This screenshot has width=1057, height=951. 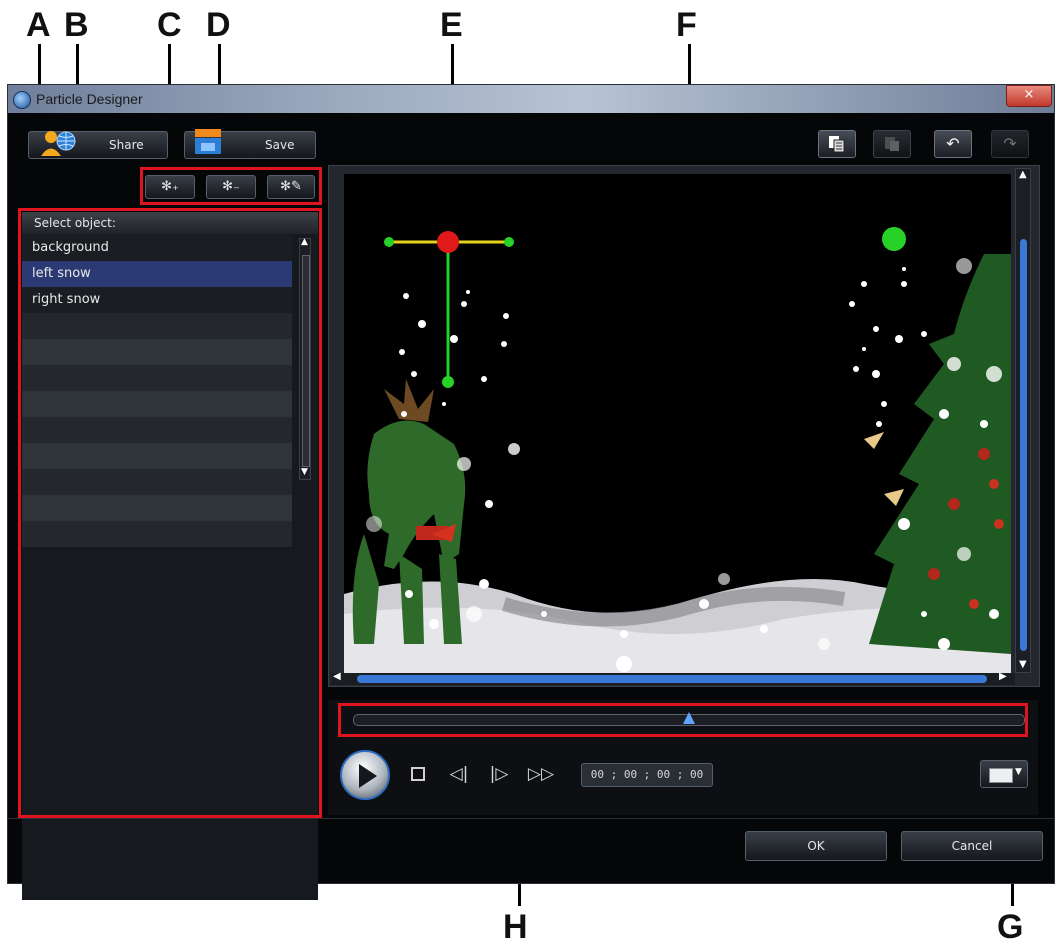 I want to click on scroll-down-arrow-icon: ▼, so click(x=1023, y=664).